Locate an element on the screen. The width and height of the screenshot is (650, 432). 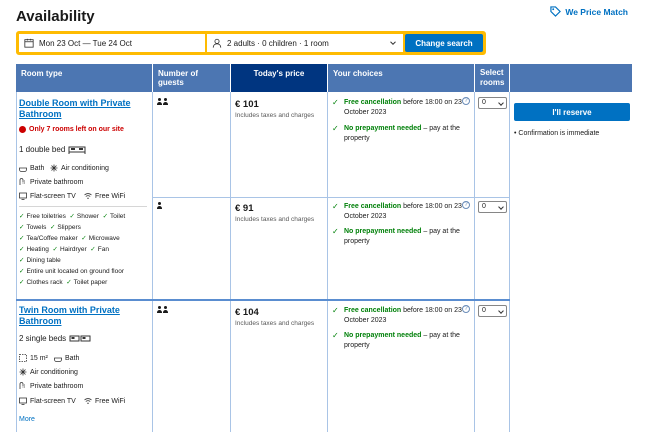
calendar-icon is located at coordinates (29, 43).